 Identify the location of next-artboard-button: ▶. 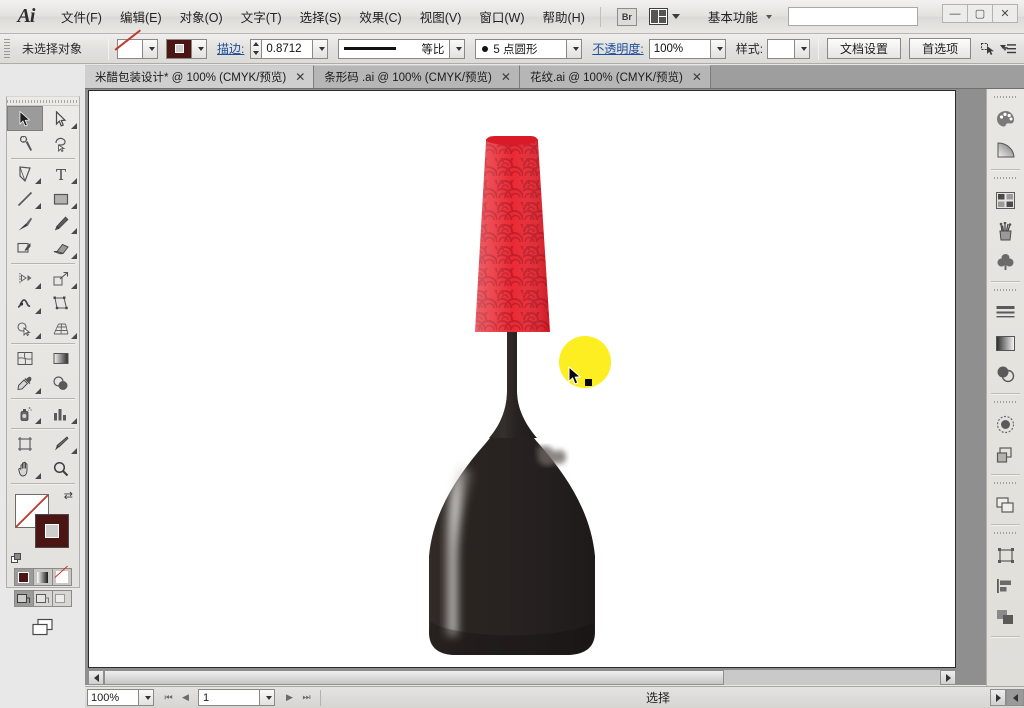
(289, 697).